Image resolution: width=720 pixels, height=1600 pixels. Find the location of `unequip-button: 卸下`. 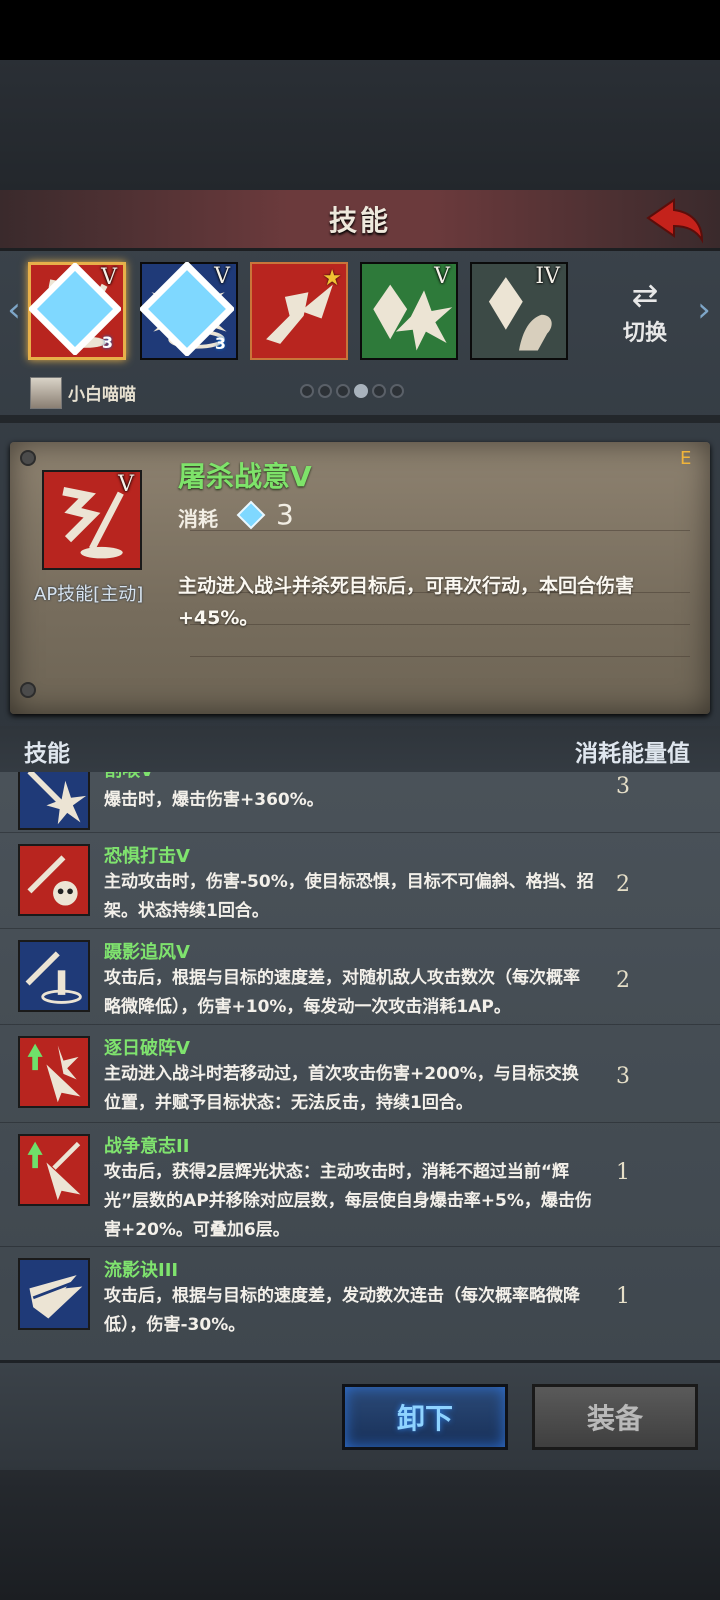

unequip-button: 卸下 is located at coordinates (425, 1417).